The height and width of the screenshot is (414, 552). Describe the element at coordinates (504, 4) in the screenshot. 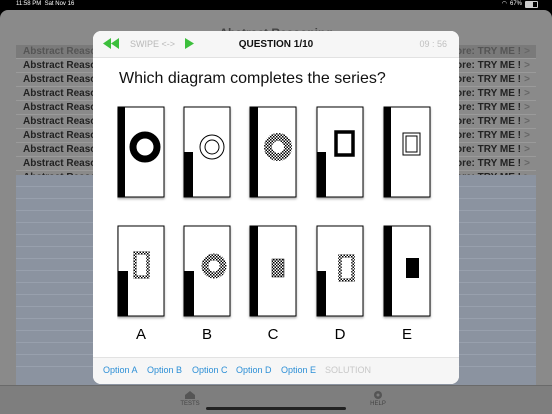

I see `wifi-icon: ◠` at that location.